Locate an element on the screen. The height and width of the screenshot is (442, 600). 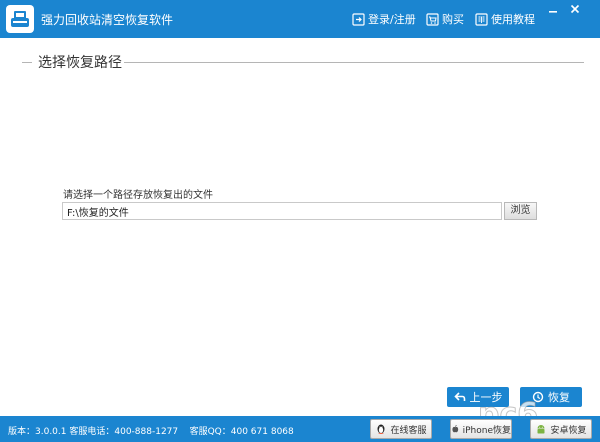
tutorial-link: 使用教程 is located at coordinates (505, 19).